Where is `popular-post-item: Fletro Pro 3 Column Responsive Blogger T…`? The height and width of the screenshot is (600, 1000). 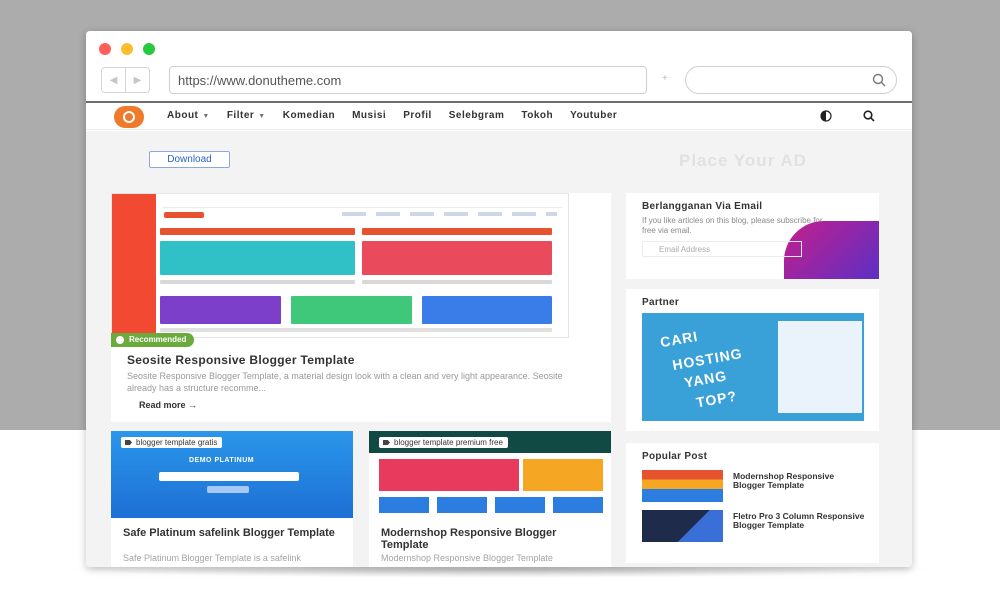 popular-post-item: Fletro Pro 3 Column Responsive Blogger T… is located at coordinates (753, 527).